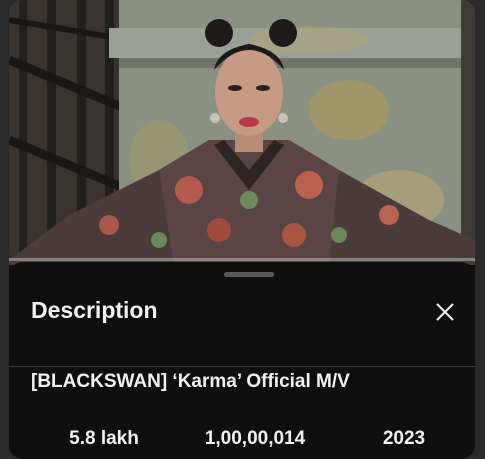 The width and height of the screenshot is (485, 459). Describe the element at coordinates (242, 259) in the screenshot. I see `video-progress-bar` at that location.